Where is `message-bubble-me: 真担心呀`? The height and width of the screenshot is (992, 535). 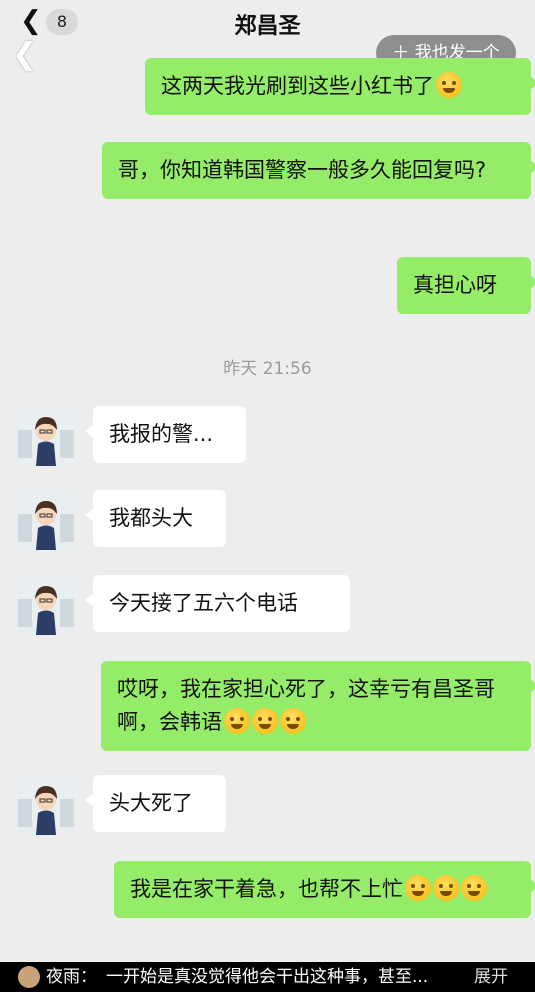
message-bubble-me: 真担心呀 is located at coordinates (466, 285).